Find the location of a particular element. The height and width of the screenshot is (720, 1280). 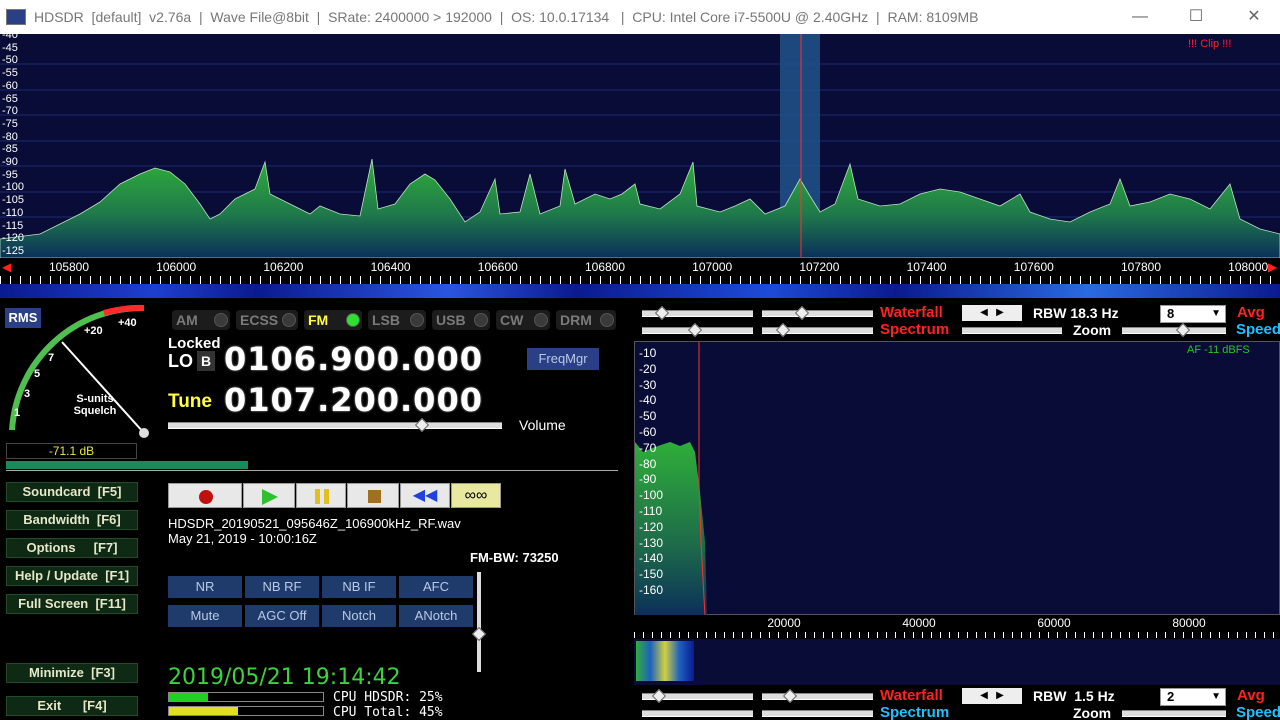

spectrum-level-thumb is located at coordinates (695, 330).